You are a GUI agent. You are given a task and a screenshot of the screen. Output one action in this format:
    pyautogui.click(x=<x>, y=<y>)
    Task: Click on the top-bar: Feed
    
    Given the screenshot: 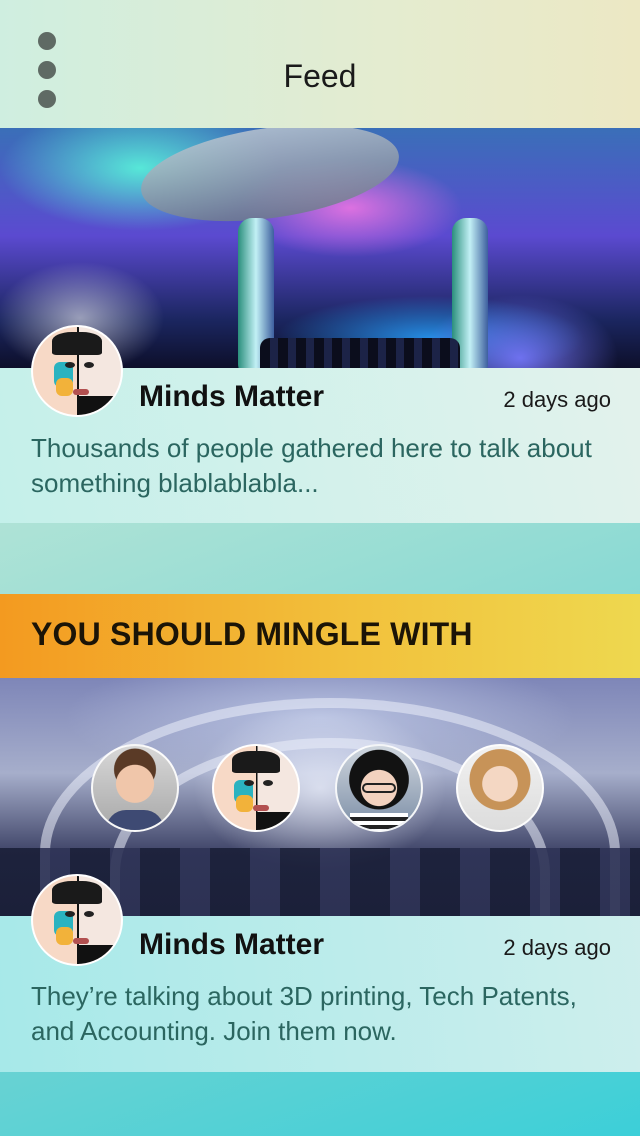 What is the action you would take?
    pyautogui.click(x=320, y=64)
    